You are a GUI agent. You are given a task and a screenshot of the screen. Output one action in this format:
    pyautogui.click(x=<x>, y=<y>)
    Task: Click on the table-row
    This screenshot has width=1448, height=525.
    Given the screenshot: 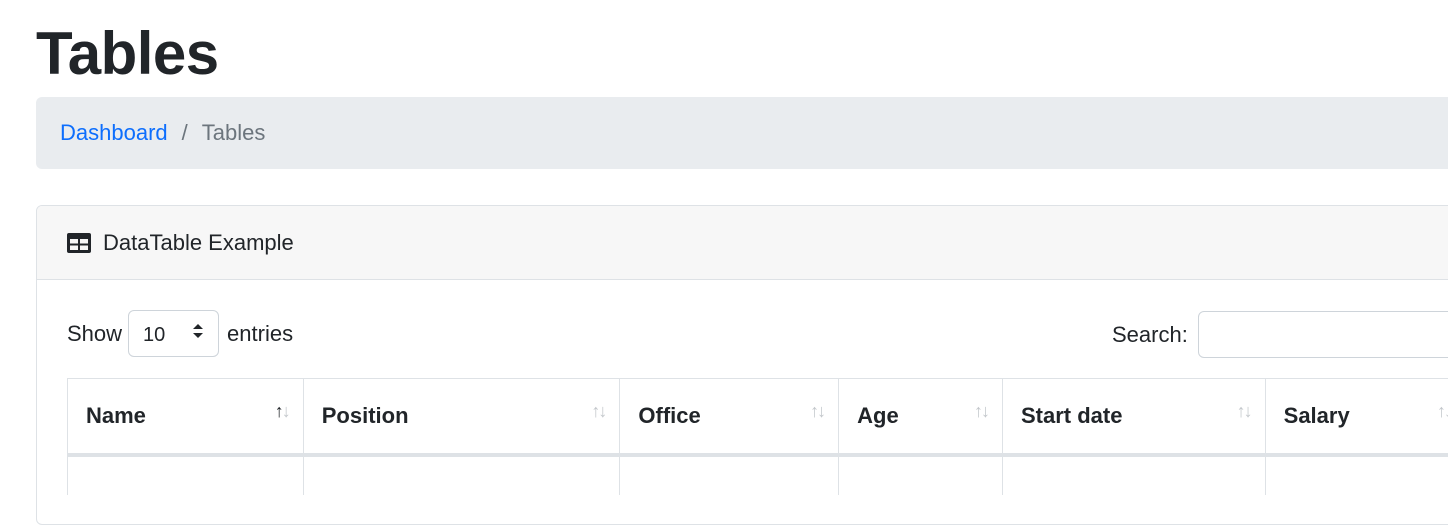 What is the action you would take?
    pyautogui.click(x=758, y=475)
    